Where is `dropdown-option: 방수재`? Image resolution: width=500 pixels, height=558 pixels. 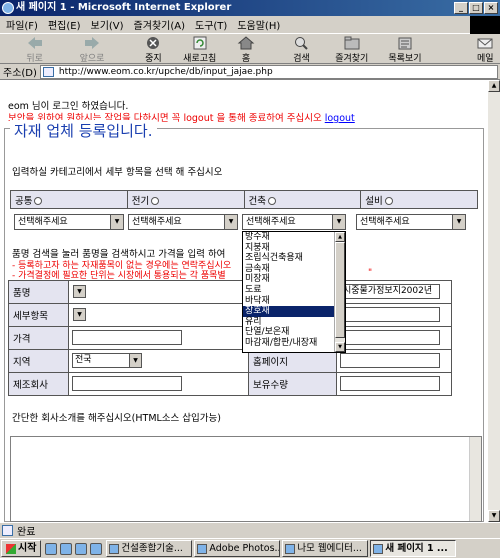
dropdown-option: 방수재 is located at coordinates (294, 237).